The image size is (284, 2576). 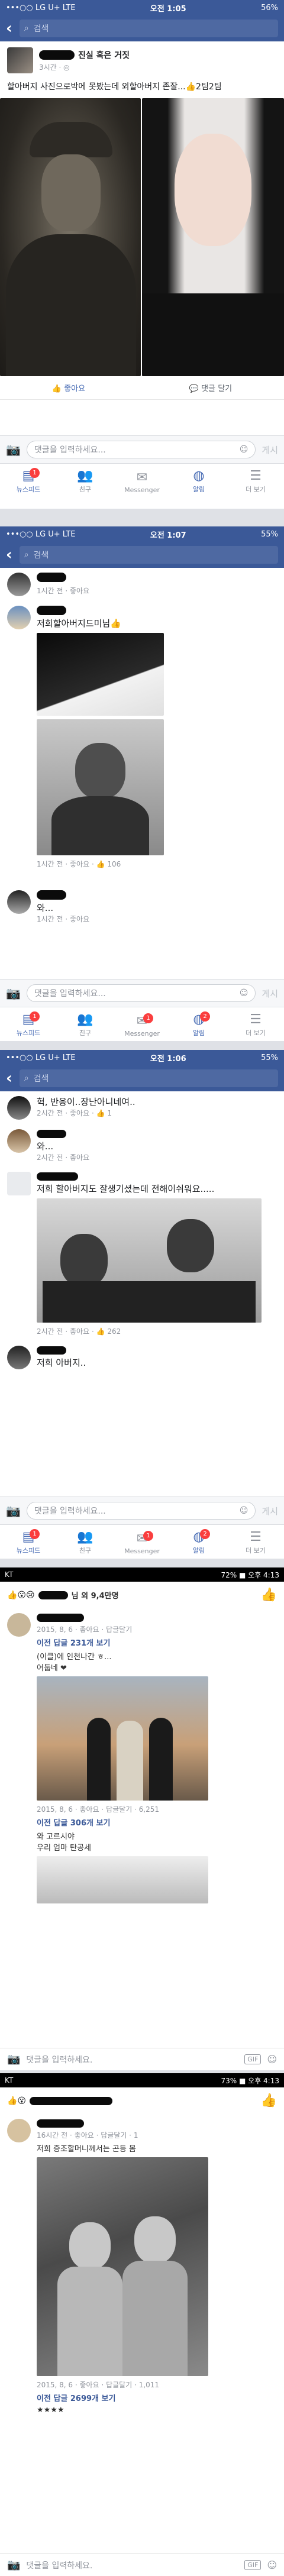 What do you see at coordinates (122, 1738) in the screenshot?
I see `family-photo` at bounding box center [122, 1738].